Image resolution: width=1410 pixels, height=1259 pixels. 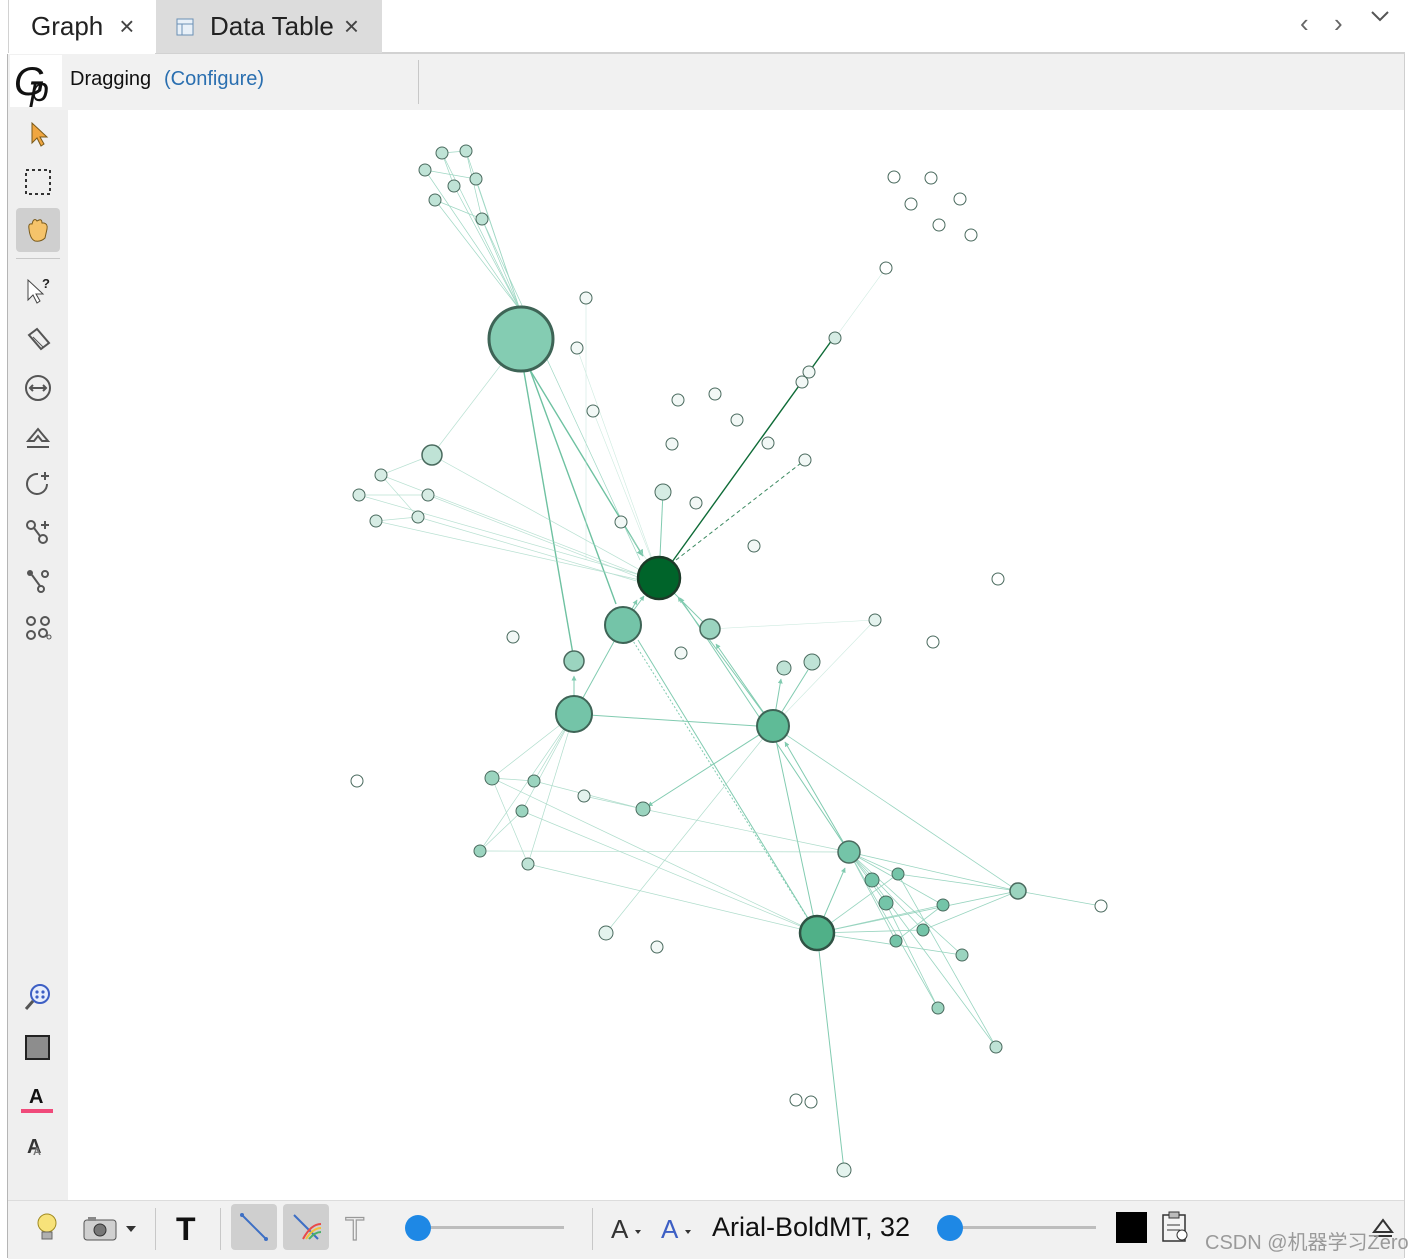 I want to click on lightbulb-icon, so click(x=47, y=1226).